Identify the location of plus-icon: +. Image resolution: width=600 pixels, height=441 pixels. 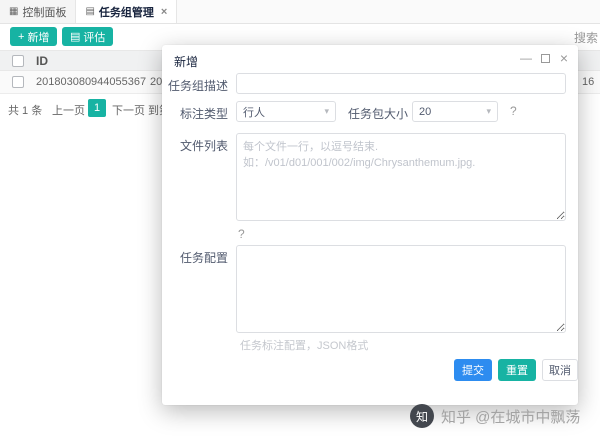
(21, 36).